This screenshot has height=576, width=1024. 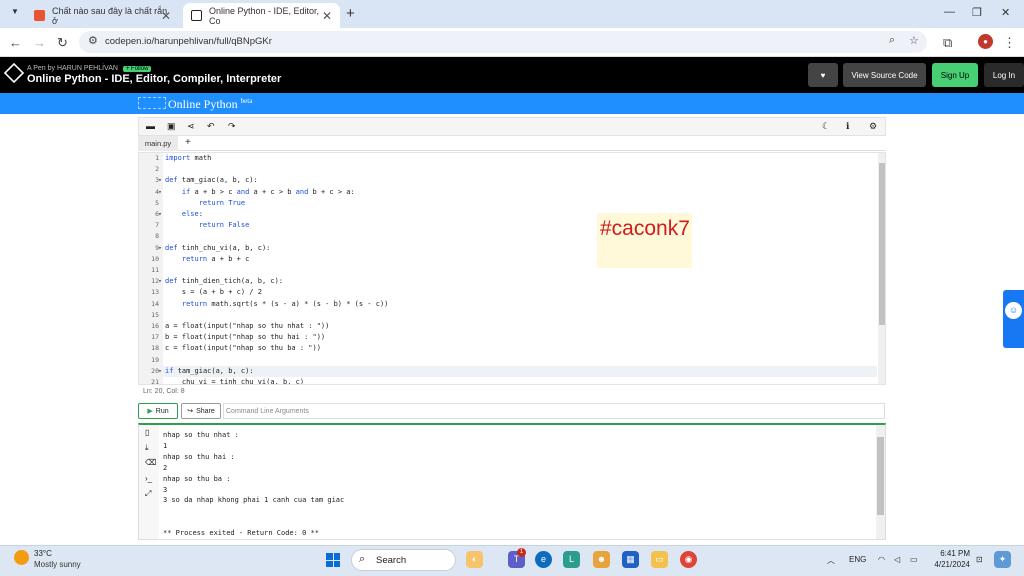 What do you see at coordinates (150, 462) in the screenshot?
I see `clear-icon: ⌫` at bounding box center [150, 462].